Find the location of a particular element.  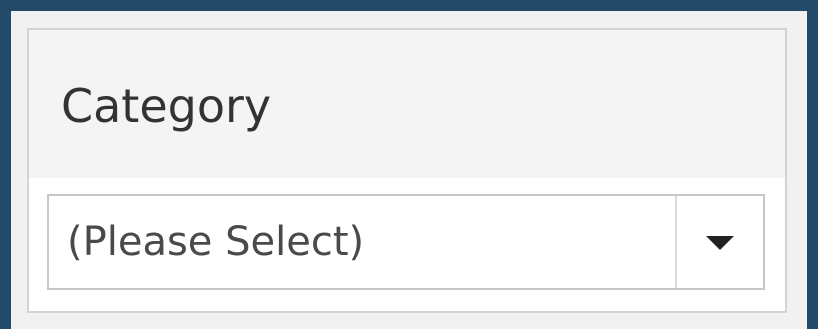

dropdown-selected-value: (Please Select) is located at coordinates (216, 242).